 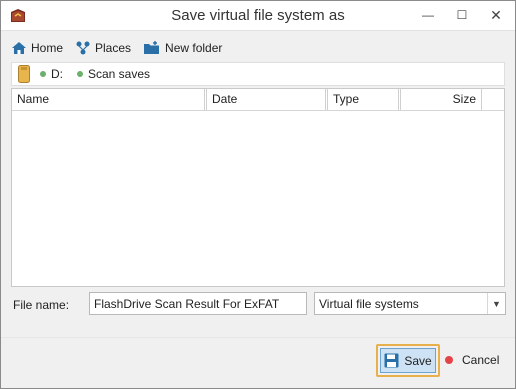 What do you see at coordinates (496, 303) in the screenshot?
I see `chevron-down-icon: ▼` at bounding box center [496, 303].